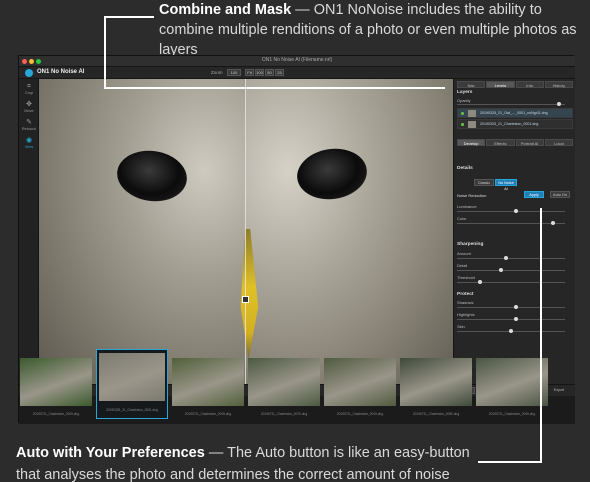  Describe the element at coordinates (208, 414) in the screenshot. I see `thumbnail-caption: 20190711_Charleston_0015.dng` at that location.